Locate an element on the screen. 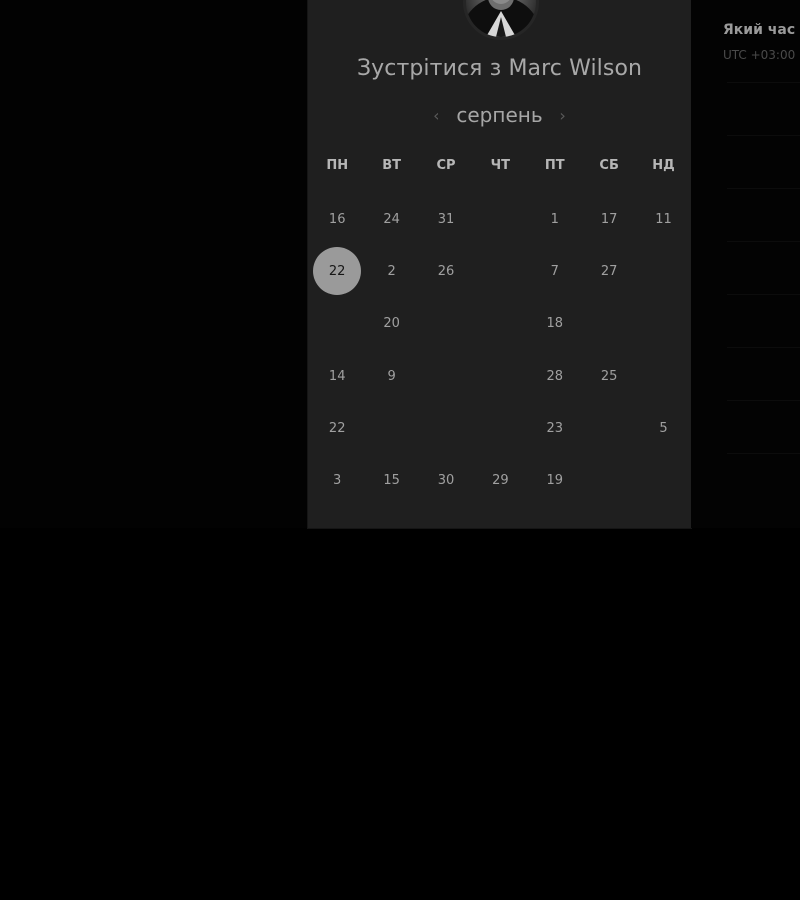  person-photo-icon is located at coordinates (501, 18).